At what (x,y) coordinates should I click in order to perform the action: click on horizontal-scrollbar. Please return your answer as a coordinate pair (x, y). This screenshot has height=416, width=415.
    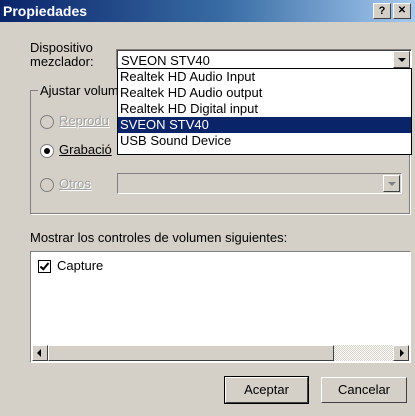
    Looking at the image, I should click on (220, 353).